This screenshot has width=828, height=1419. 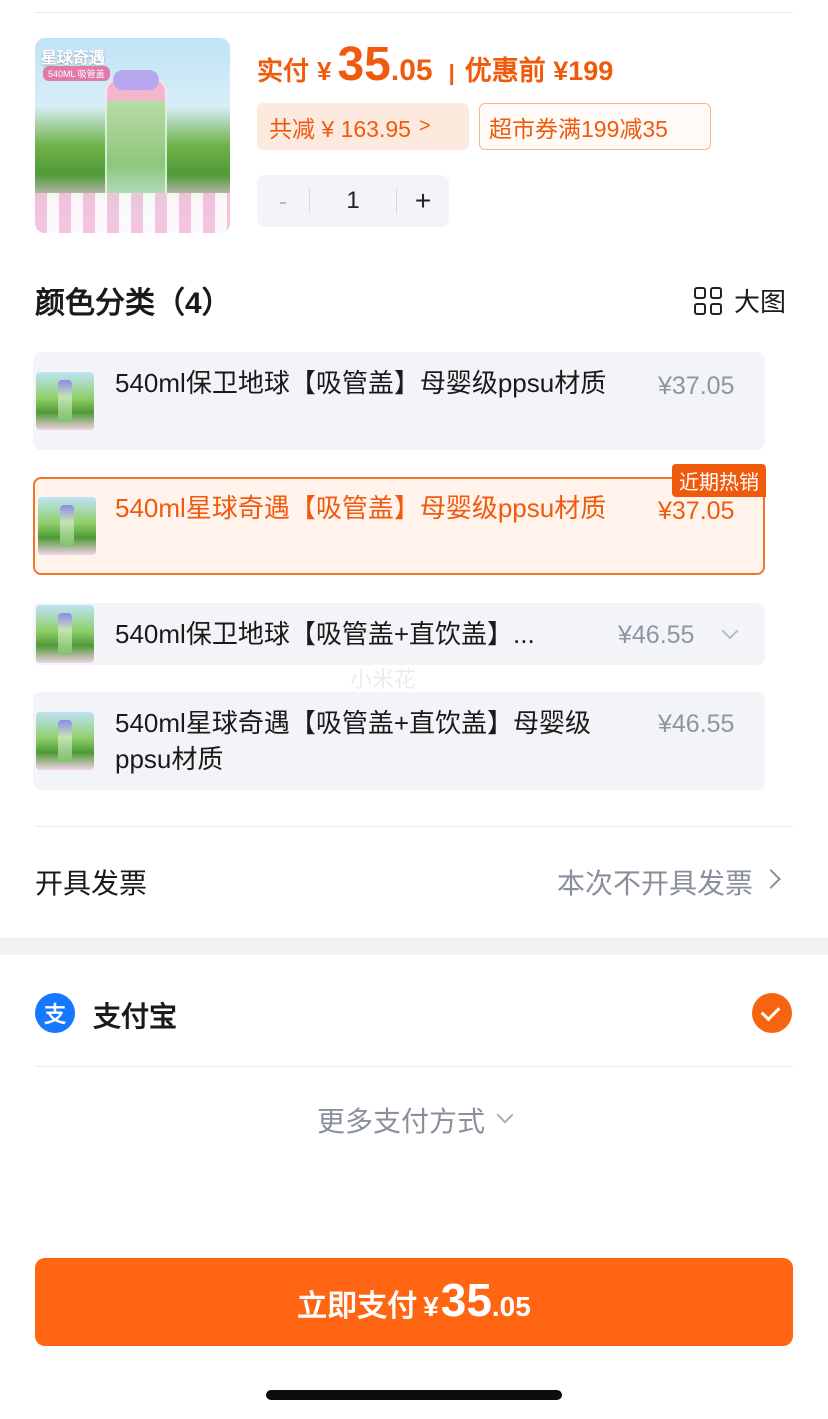 What do you see at coordinates (353, 741) in the screenshot?
I see `option-label: 540ml星球奇遇【吸管盖+直饮盖】母婴级ppsu材质` at bounding box center [353, 741].